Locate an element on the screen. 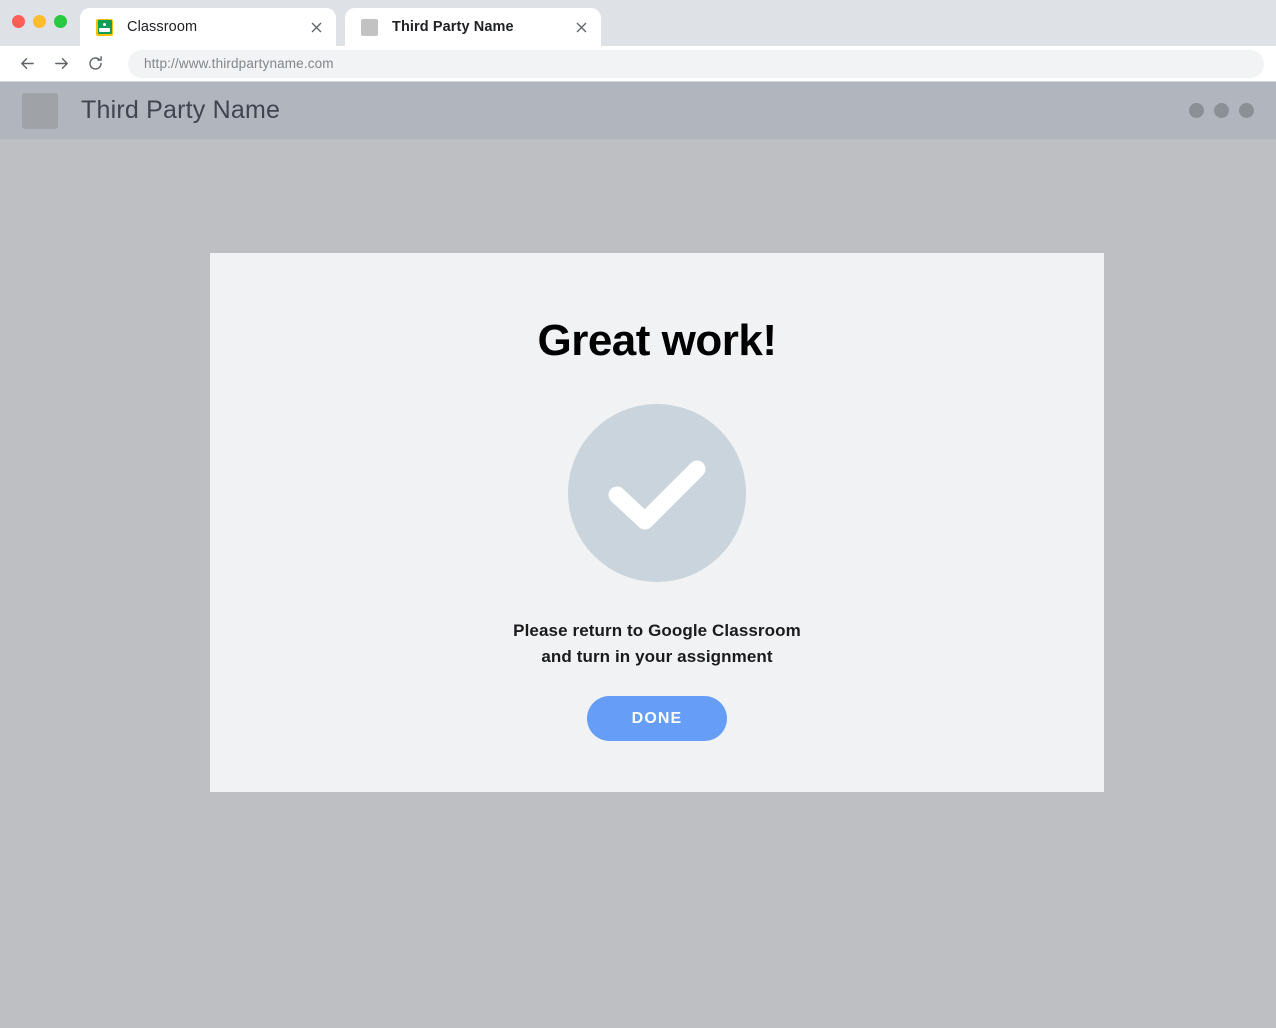 This screenshot has height=1028, width=1276. dot-1-icon is located at coordinates (1196, 110).